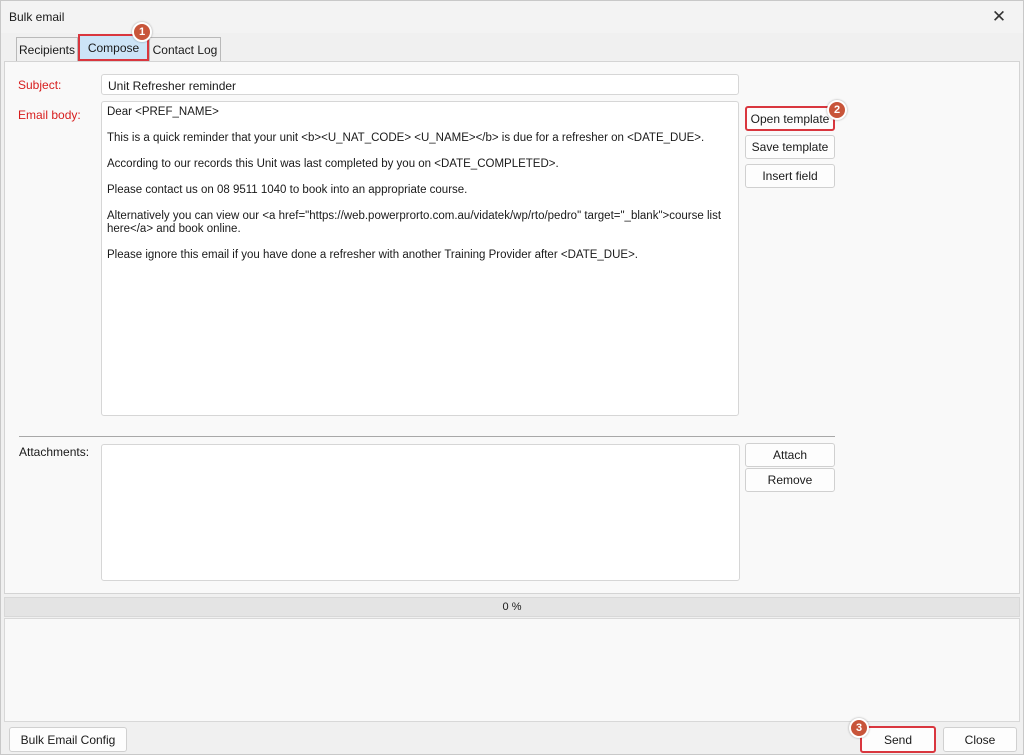 This screenshot has height=755, width=1024. Describe the element at coordinates (40, 85) in the screenshot. I see `subject-label: Subject:` at that location.